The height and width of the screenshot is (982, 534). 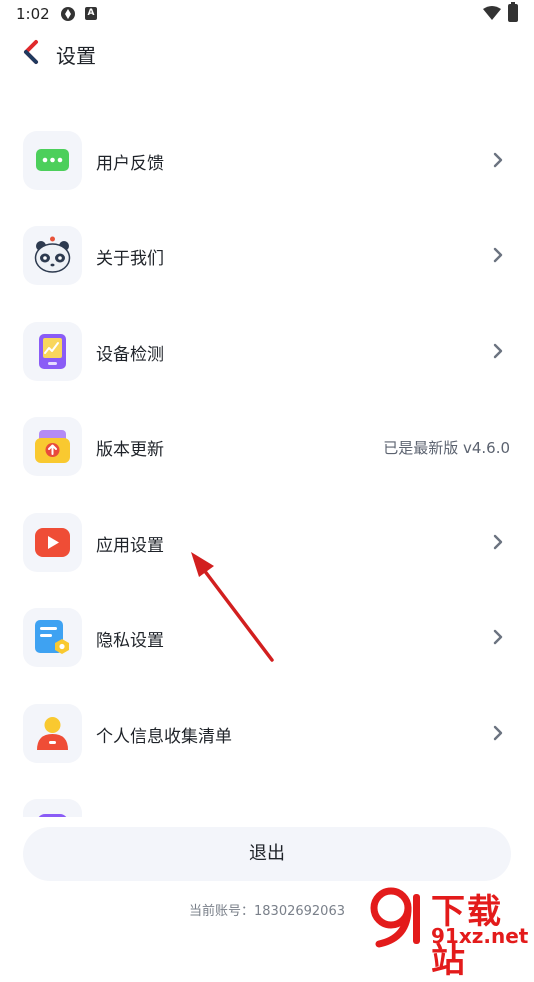 What do you see at coordinates (267, 638) in the screenshot?
I see `settings-item-privacy: 隐私设置` at bounding box center [267, 638].